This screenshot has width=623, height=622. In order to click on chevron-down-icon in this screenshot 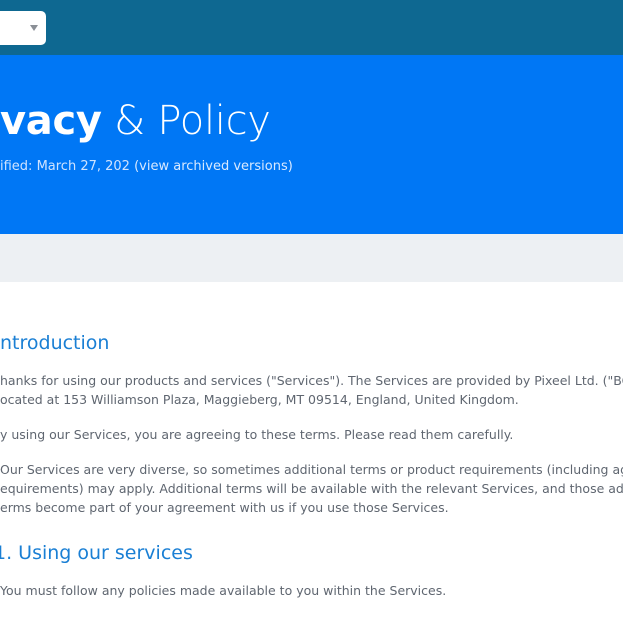, I will do `click(34, 28)`.